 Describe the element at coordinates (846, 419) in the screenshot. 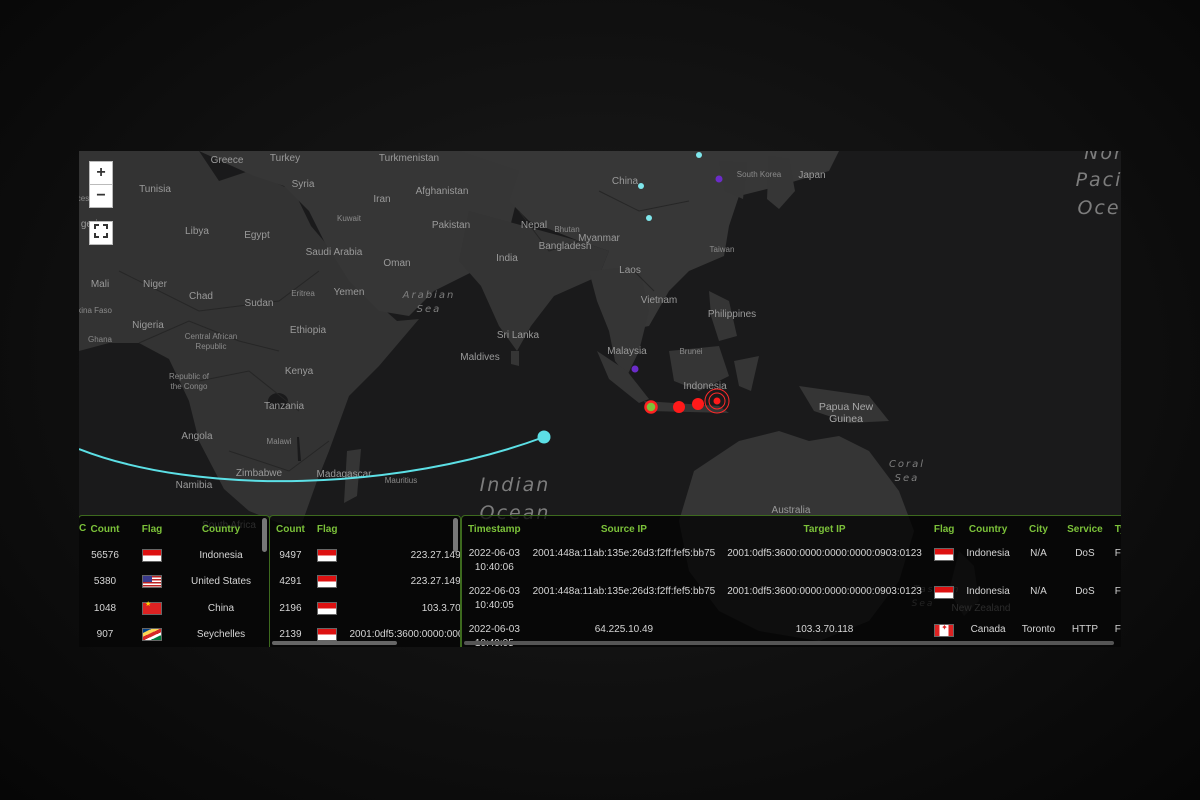

I see `country-label: Guinea` at that location.